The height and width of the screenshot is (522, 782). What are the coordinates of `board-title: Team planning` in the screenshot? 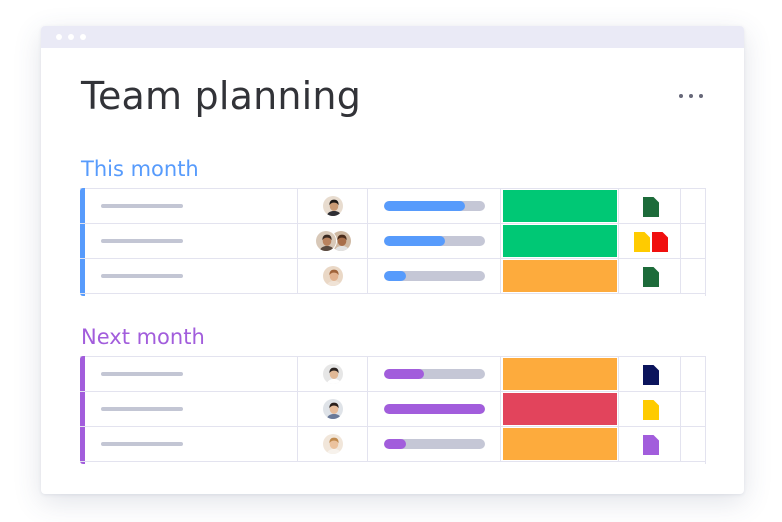 It's located at (221, 96).